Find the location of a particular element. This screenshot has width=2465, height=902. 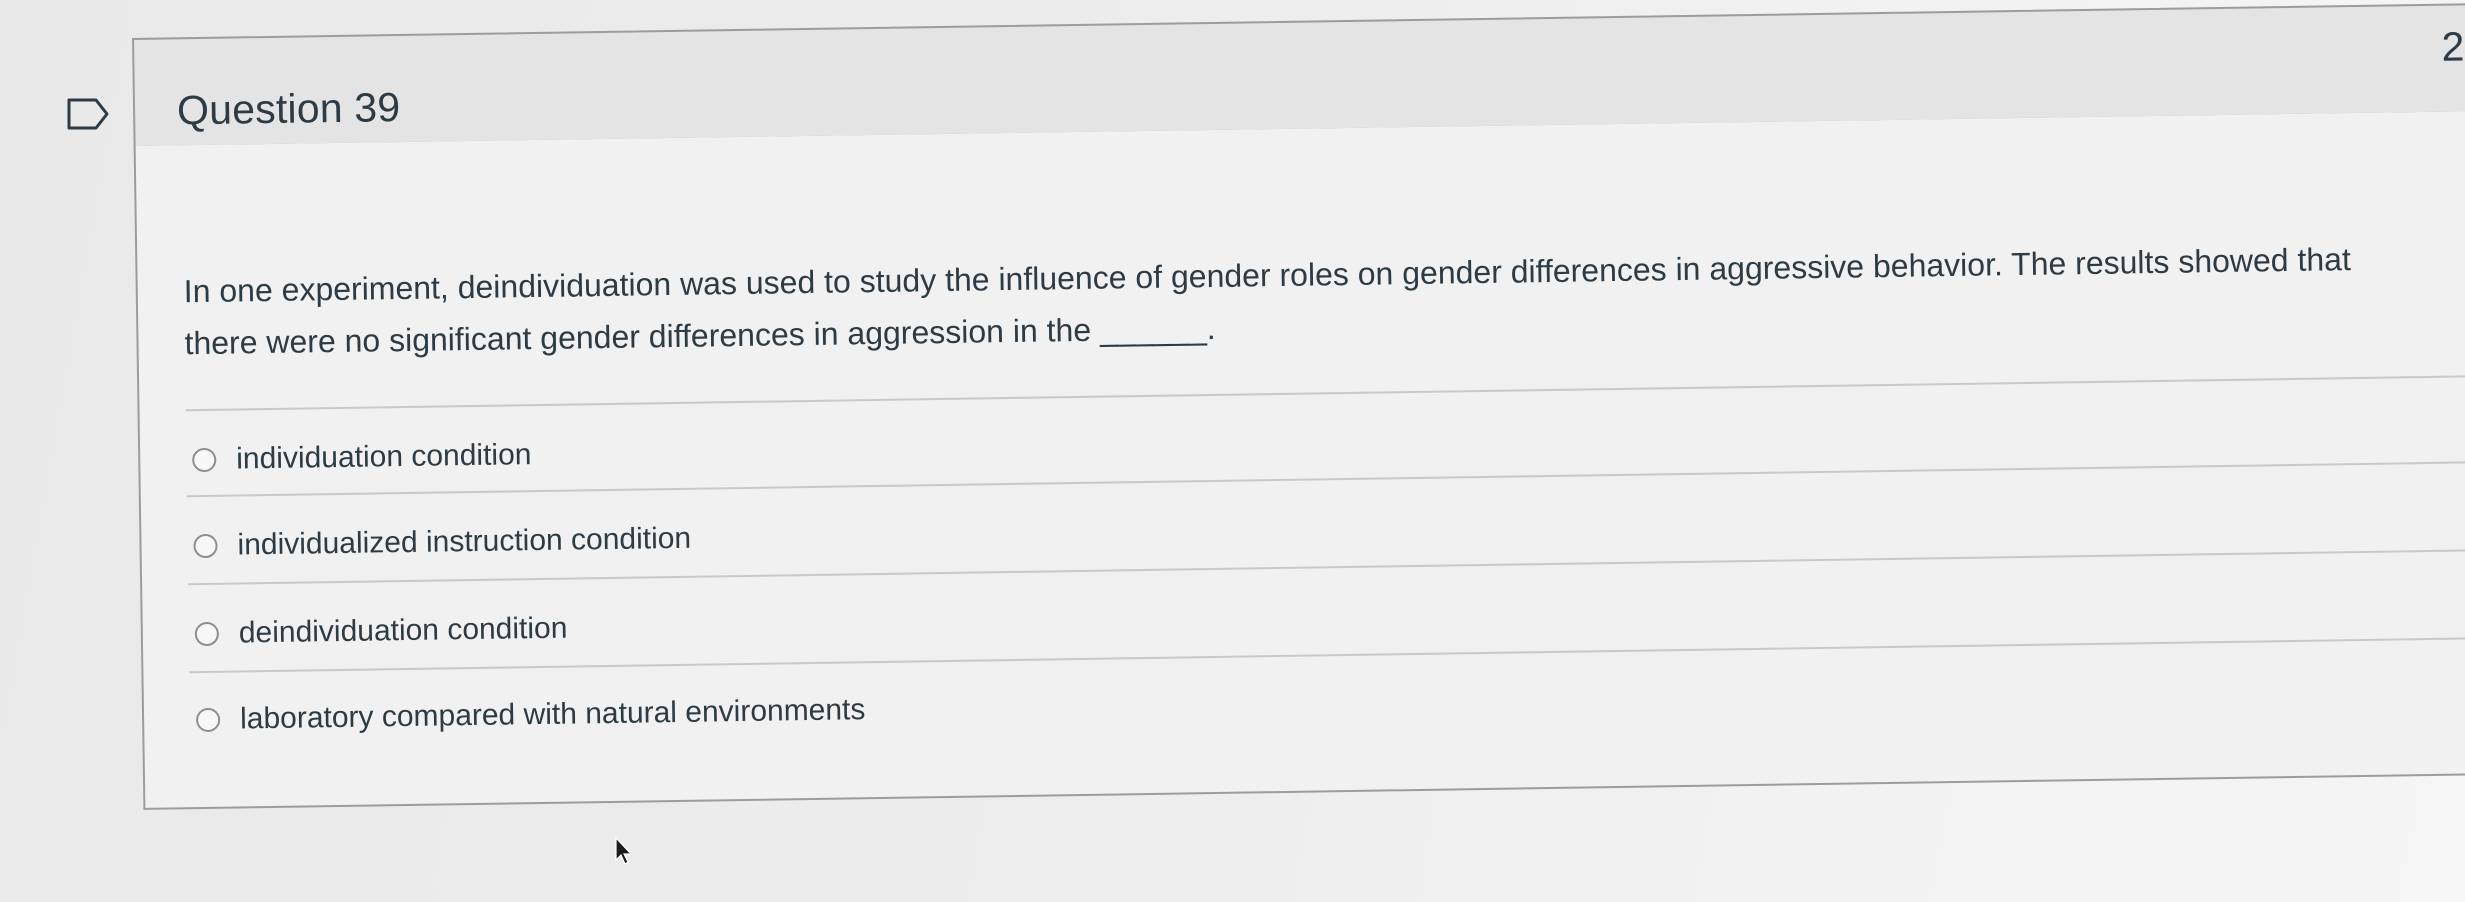

divider is located at coordinates (1325, 393).